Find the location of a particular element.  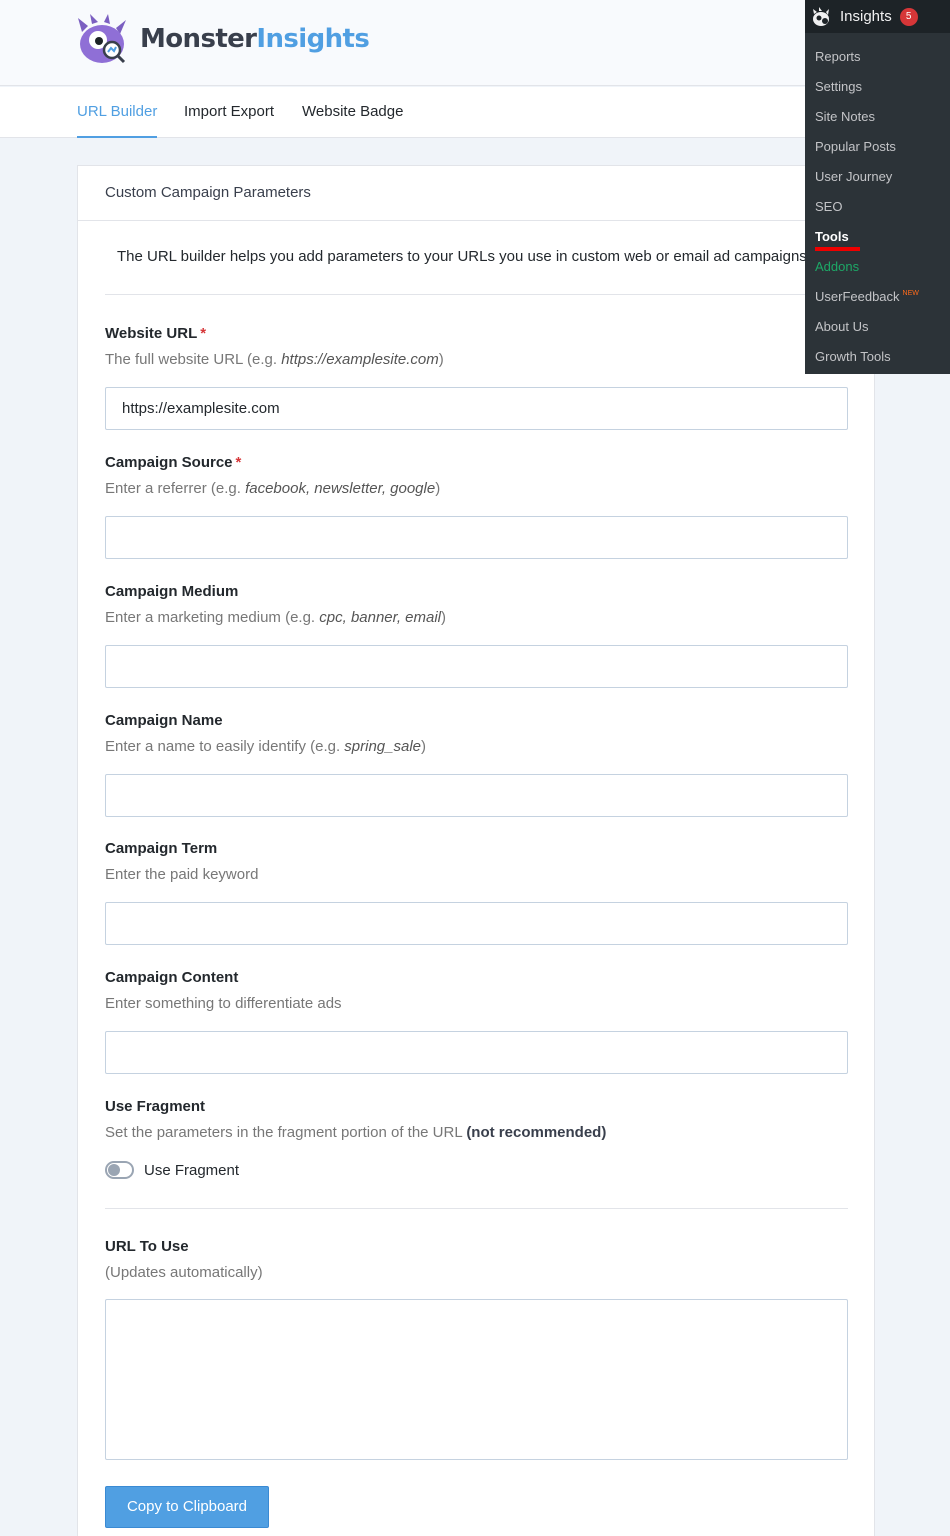

admin-menu-item-popular-posts: Popular Posts is located at coordinates (855, 146).